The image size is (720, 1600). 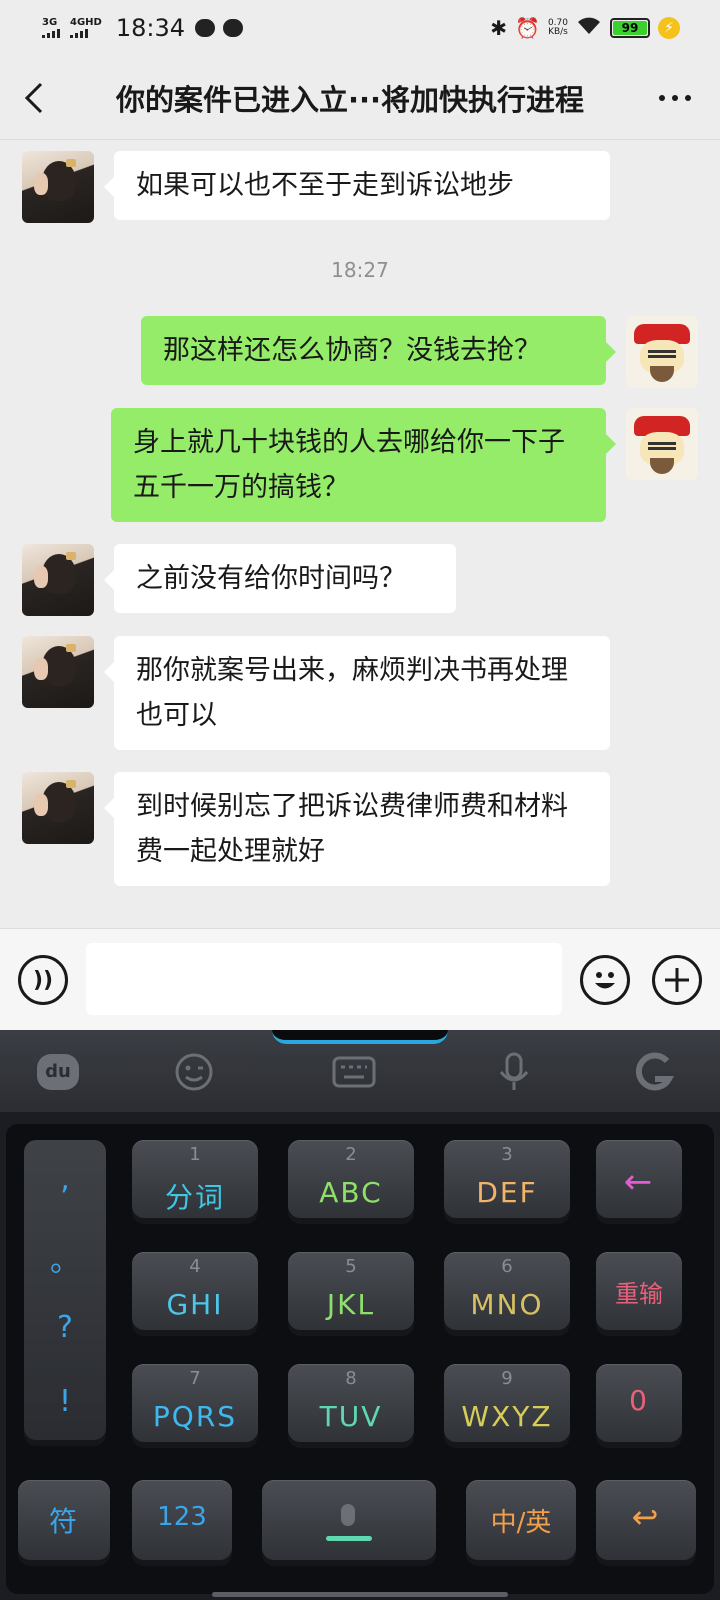 I want to click on network-speed: 0.70 KB/s, so click(x=557, y=27).